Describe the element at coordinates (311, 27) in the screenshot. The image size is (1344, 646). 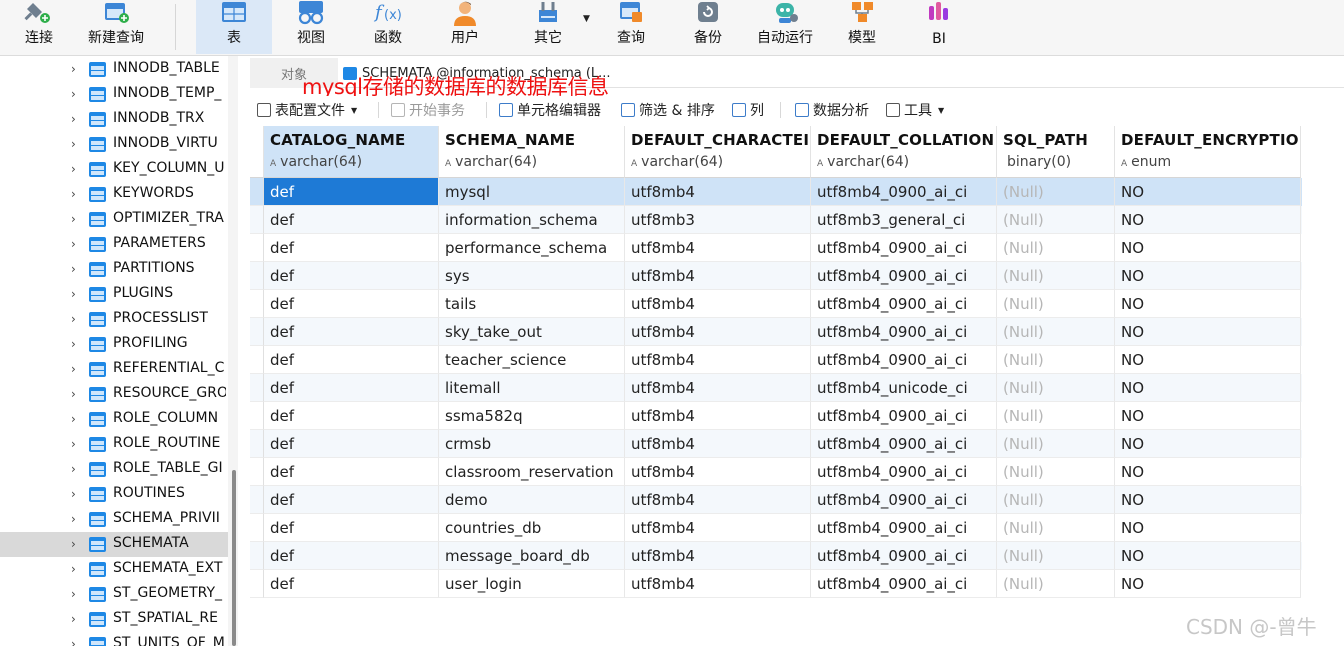
I see `view-button: 视图` at that location.